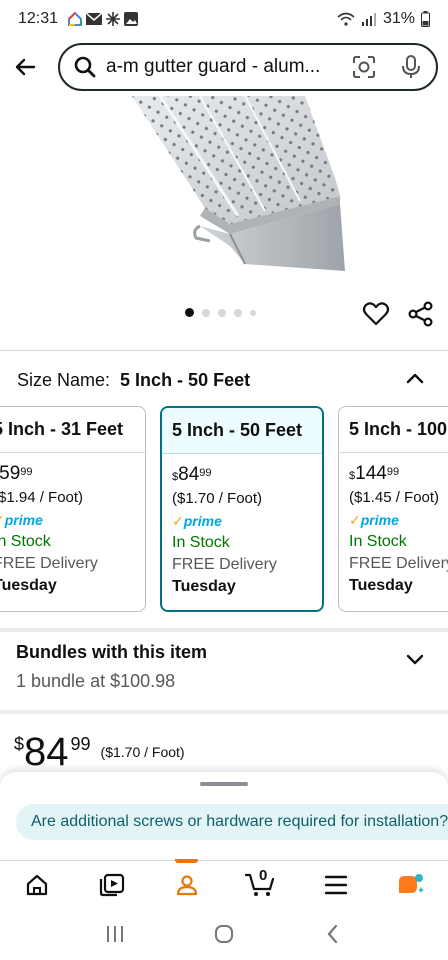 The width and height of the screenshot is (448, 960). Describe the element at coordinates (72, 430) in the screenshot. I see `option-title: 5 Inch - 31 Feet` at that location.